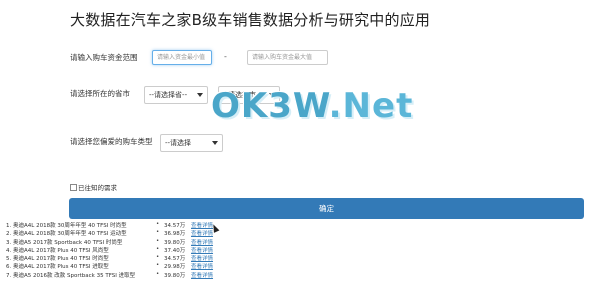 This screenshot has width=600, height=300. What do you see at coordinates (71, 275) in the screenshot?
I see `result-name: 7. 奥迪A5 2016款 改款 Sportback 35 TFSI 进取型` at bounding box center [71, 275].